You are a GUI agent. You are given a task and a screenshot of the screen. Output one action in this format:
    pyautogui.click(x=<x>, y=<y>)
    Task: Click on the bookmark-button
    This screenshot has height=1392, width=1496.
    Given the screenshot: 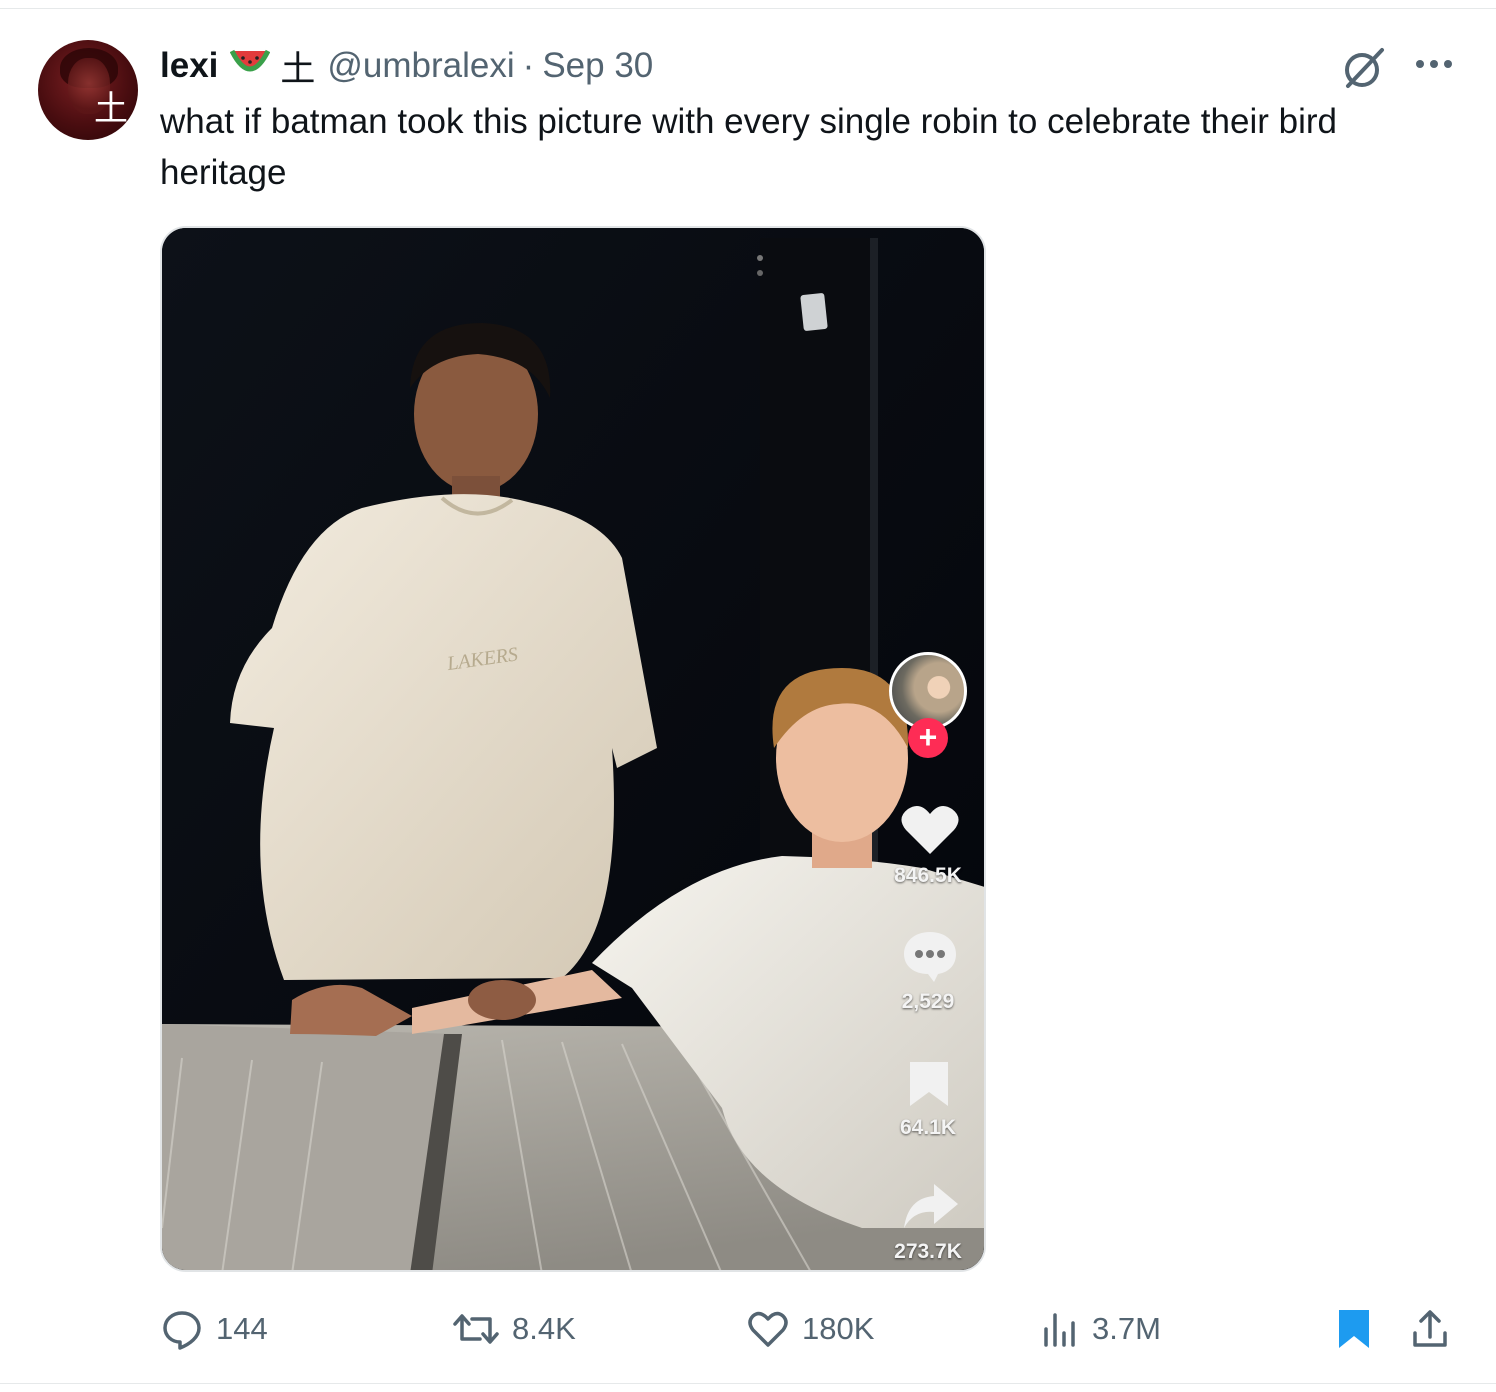 What is the action you would take?
    pyautogui.click(x=1360, y=1329)
    